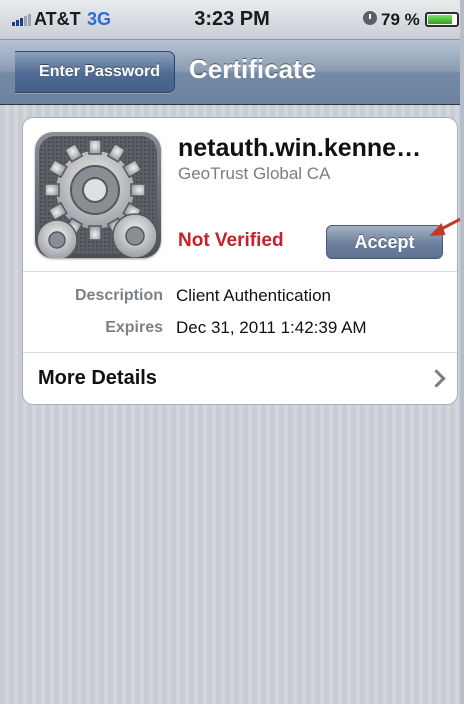 The width and height of the screenshot is (464, 704). I want to click on expires-value: Dec 31, 2011 1:42:39 AM, so click(271, 327).